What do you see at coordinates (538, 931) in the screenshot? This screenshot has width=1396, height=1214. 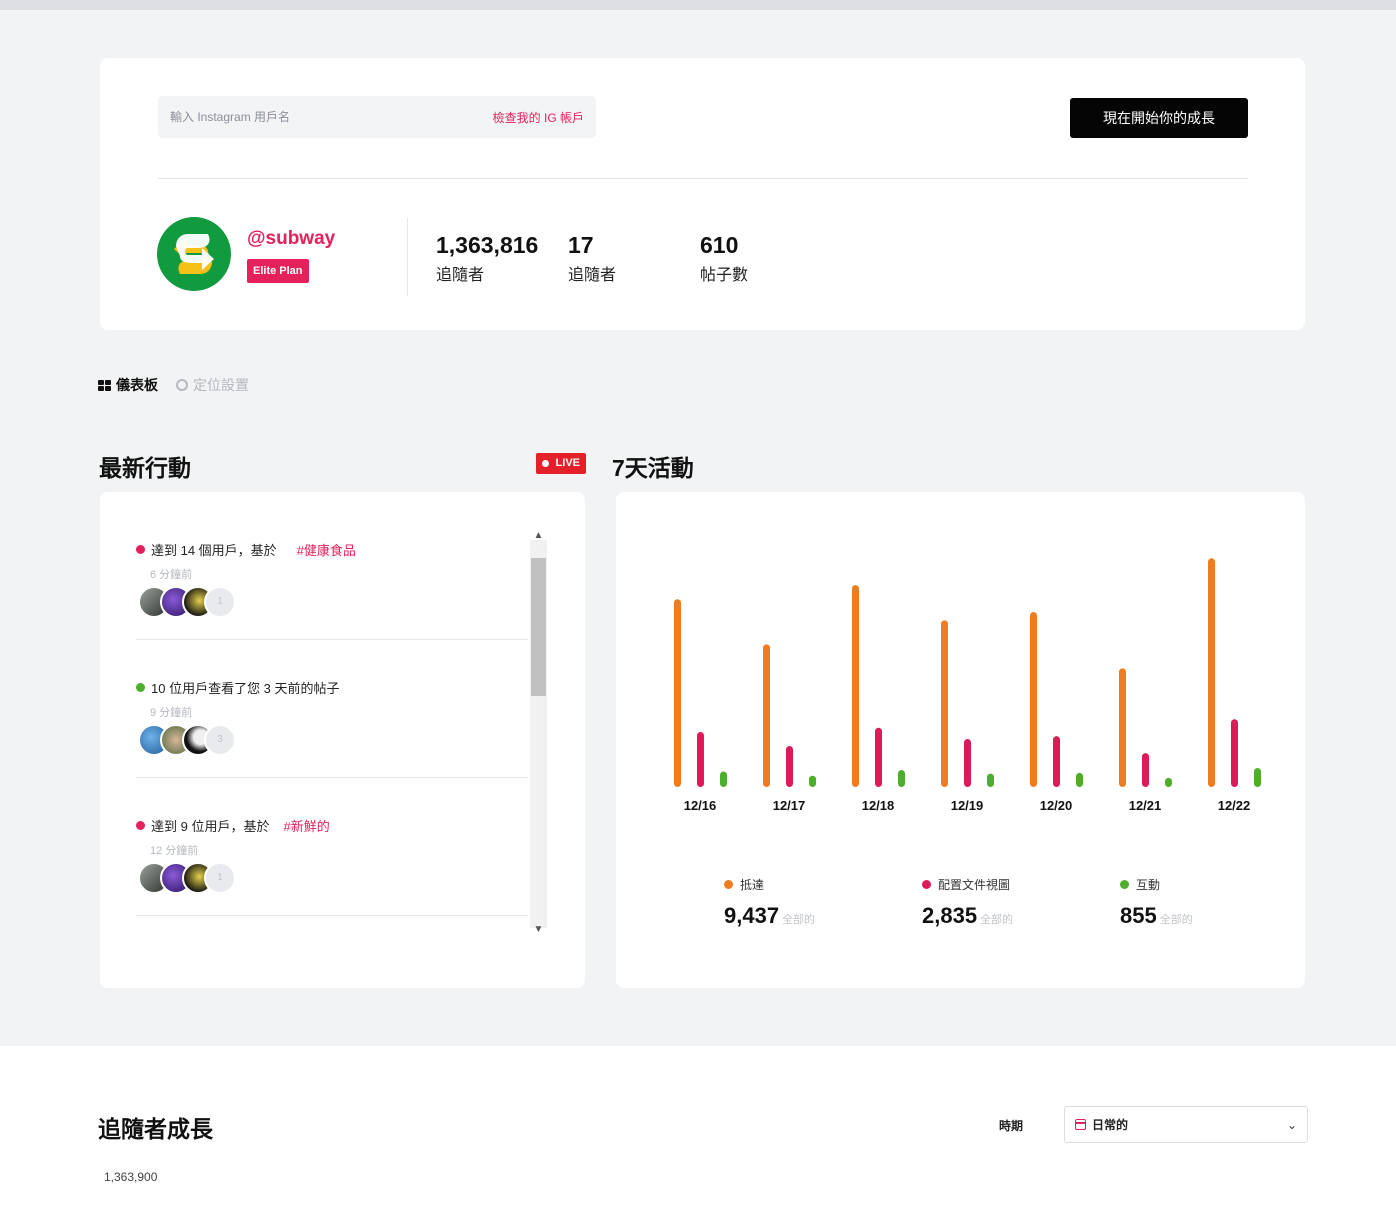 I see `scroll-down-icon: ▼` at bounding box center [538, 931].